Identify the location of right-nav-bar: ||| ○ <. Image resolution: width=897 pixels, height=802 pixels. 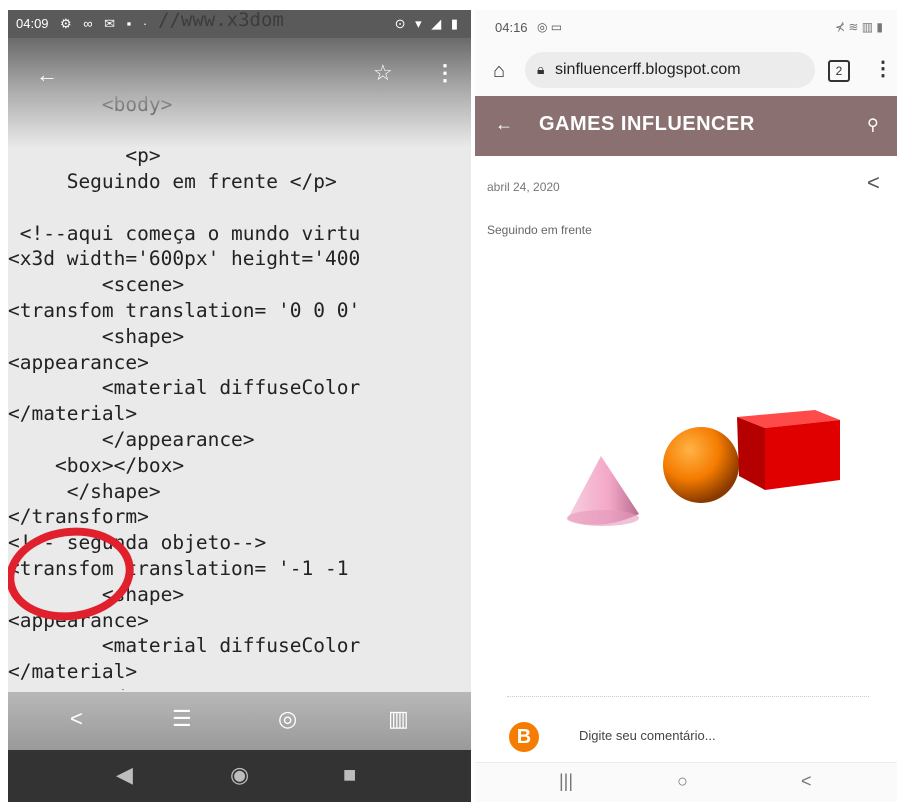
(686, 782).